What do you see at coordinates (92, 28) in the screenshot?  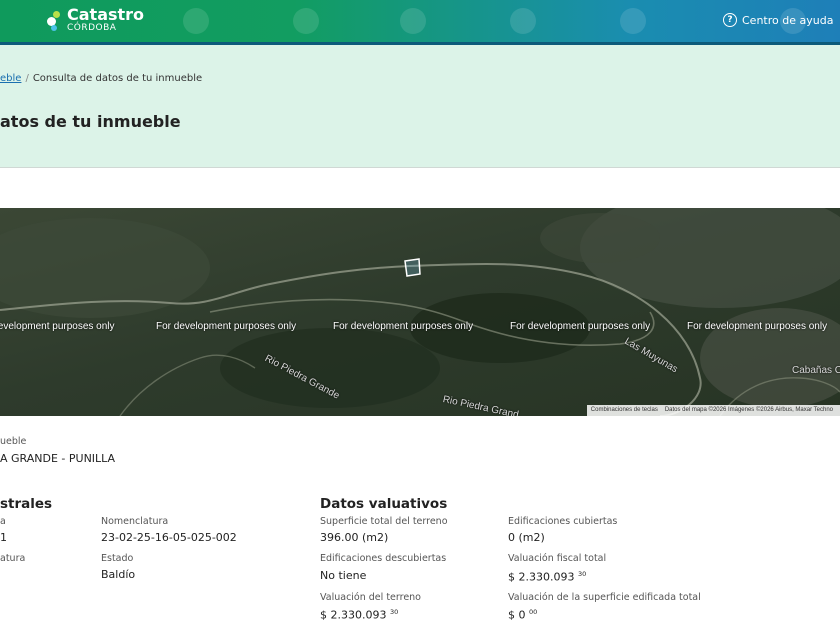 I see `brand-subtitle: CÓRDOBA` at bounding box center [92, 28].